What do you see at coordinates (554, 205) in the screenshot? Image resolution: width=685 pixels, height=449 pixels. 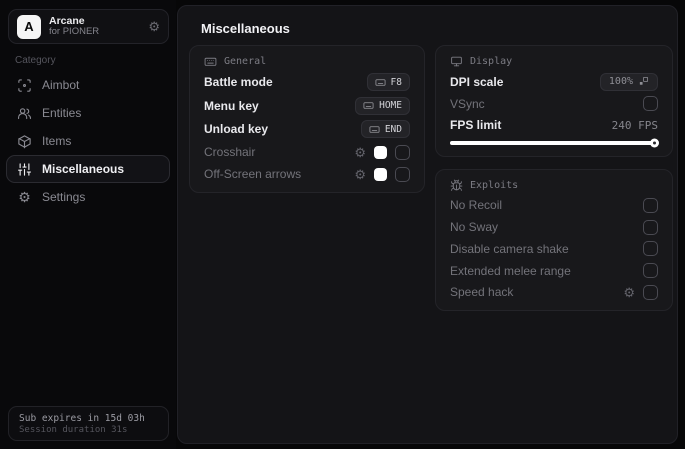 I see `no-recoil-row: No Recoil` at bounding box center [554, 205].